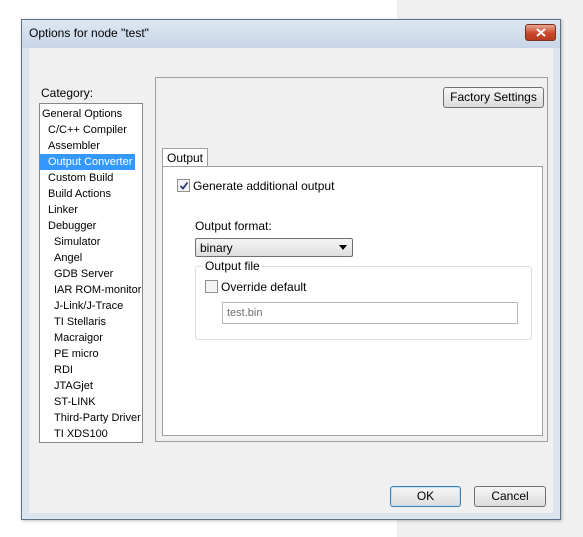  I want to click on category-item: IAR ROM-monitor, so click(92, 290).